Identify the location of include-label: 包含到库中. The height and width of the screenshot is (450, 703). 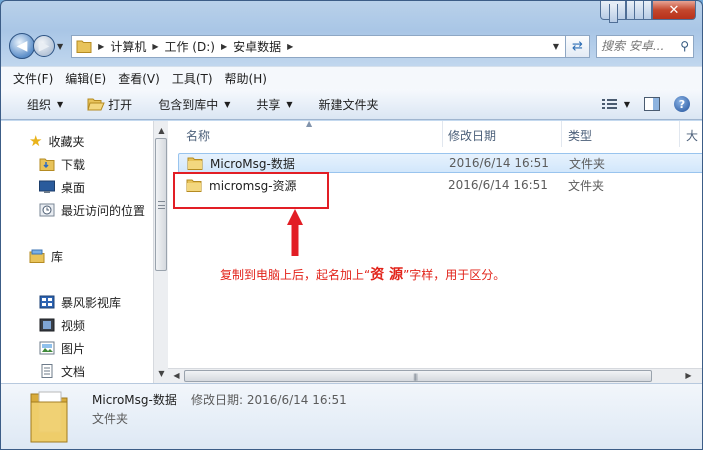
(188, 104).